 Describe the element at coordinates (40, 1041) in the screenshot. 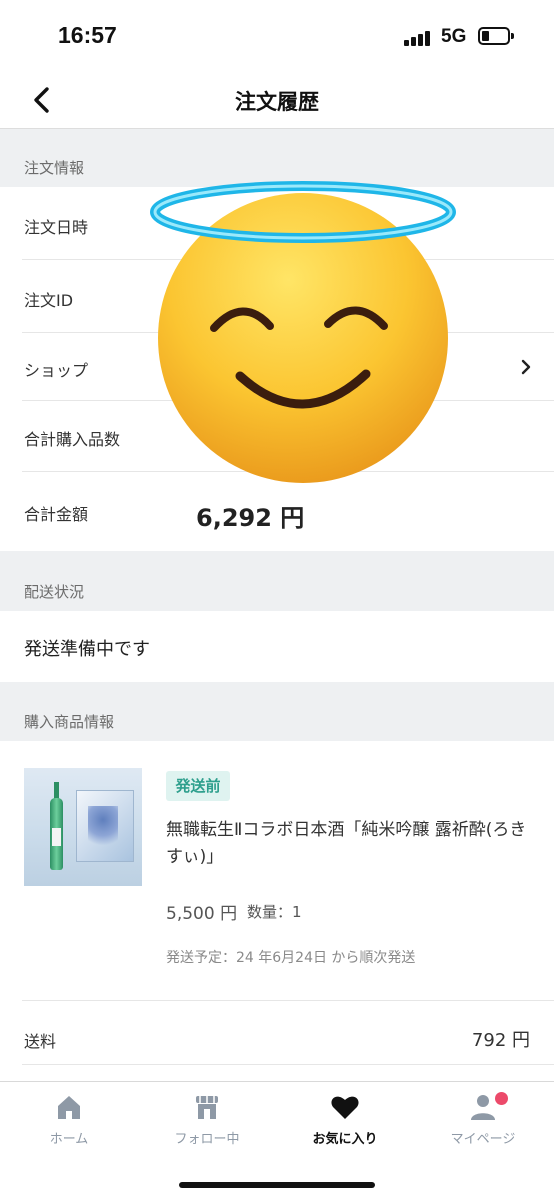

I see `shipping-fee-label: 送料` at that location.